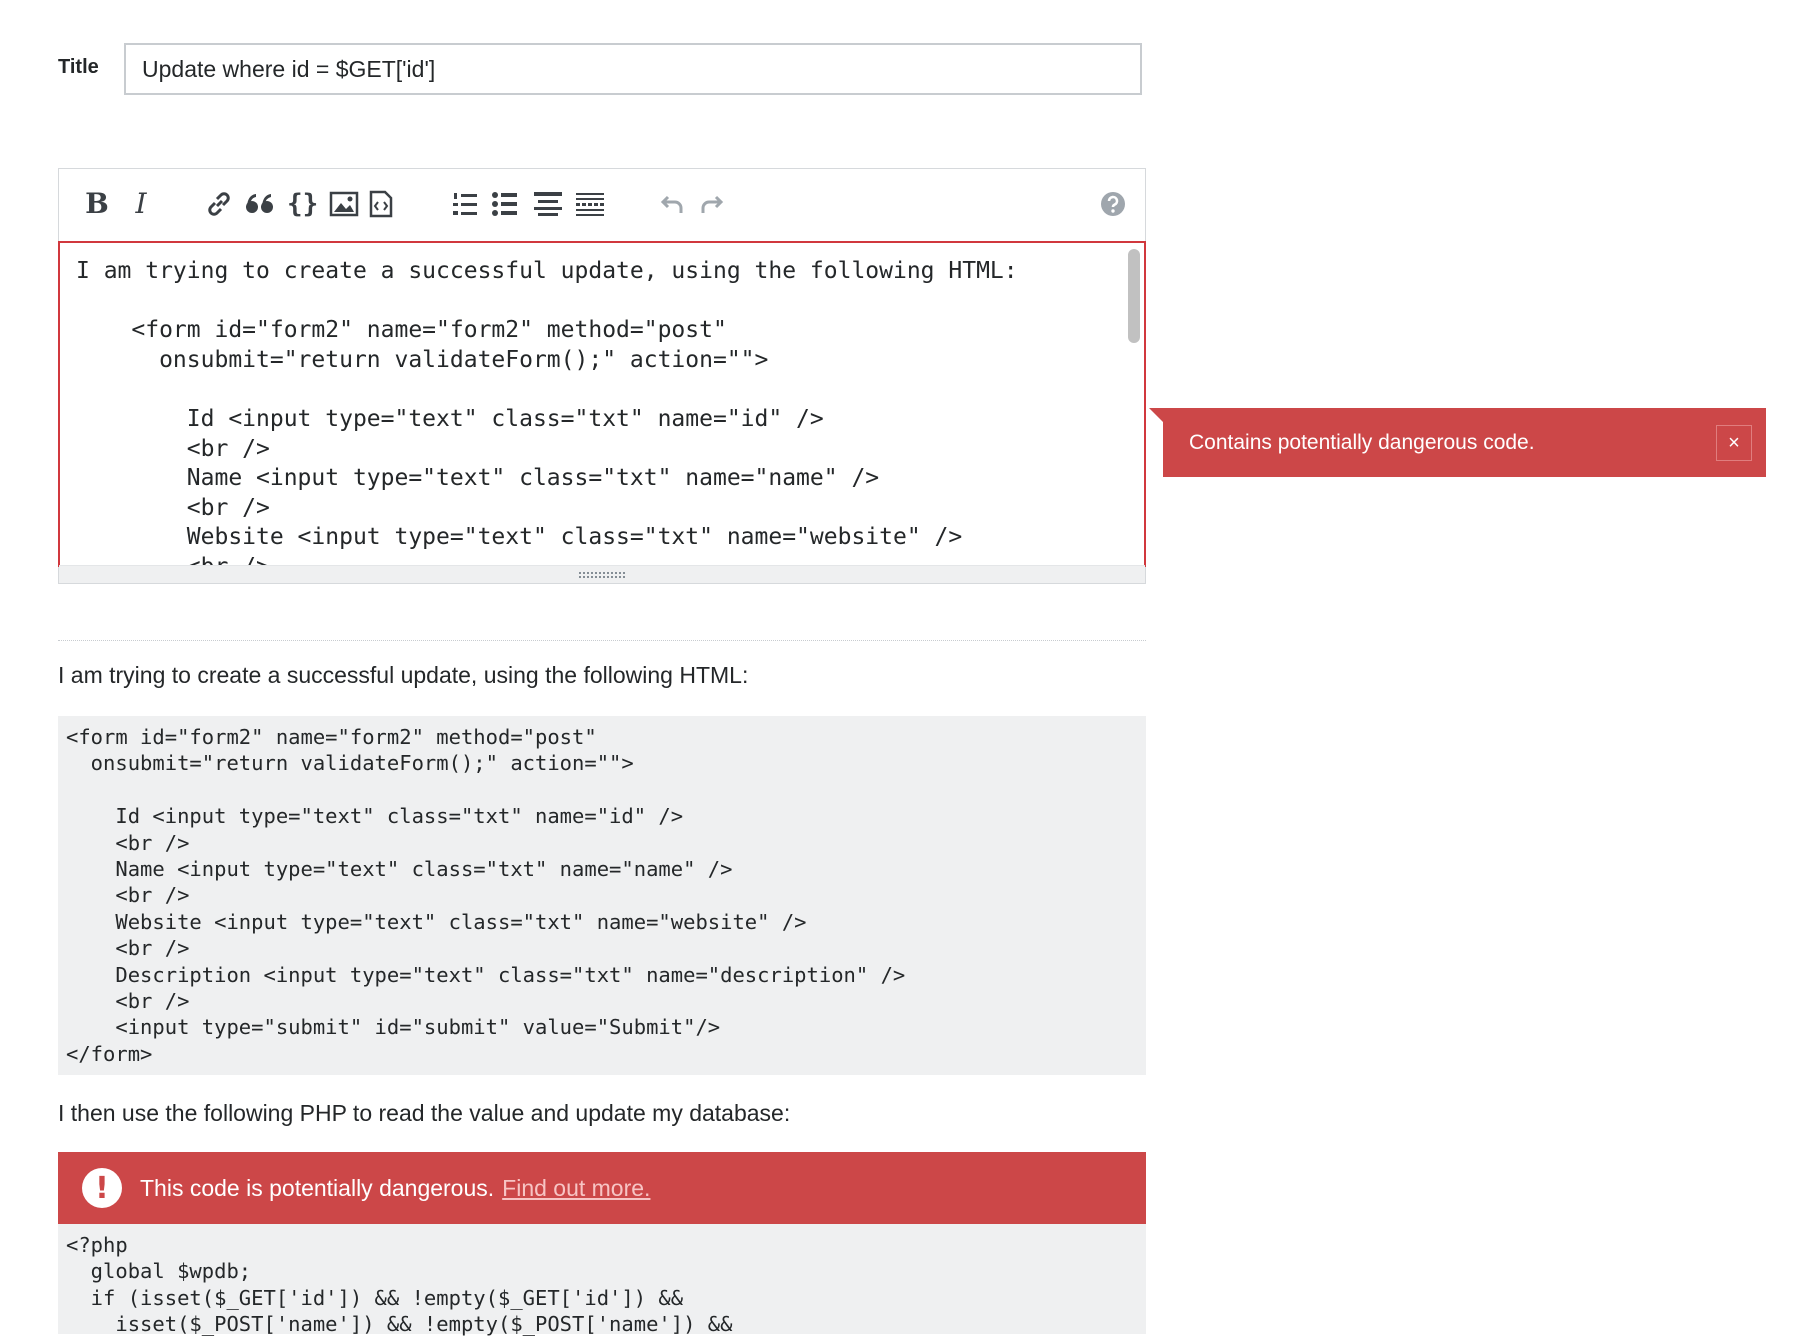 This screenshot has height=1338, width=1800. Describe the element at coordinates (1156, 415) in the screenshot. I see `popup-arrow` at that location.